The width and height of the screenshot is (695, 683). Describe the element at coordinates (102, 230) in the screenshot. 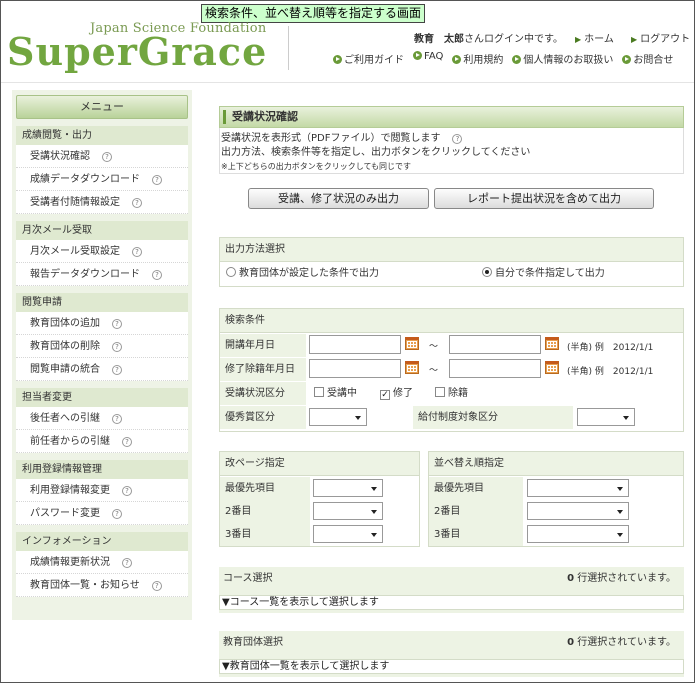

I see `sidebar-group-title: 月次メール受取` at that location.